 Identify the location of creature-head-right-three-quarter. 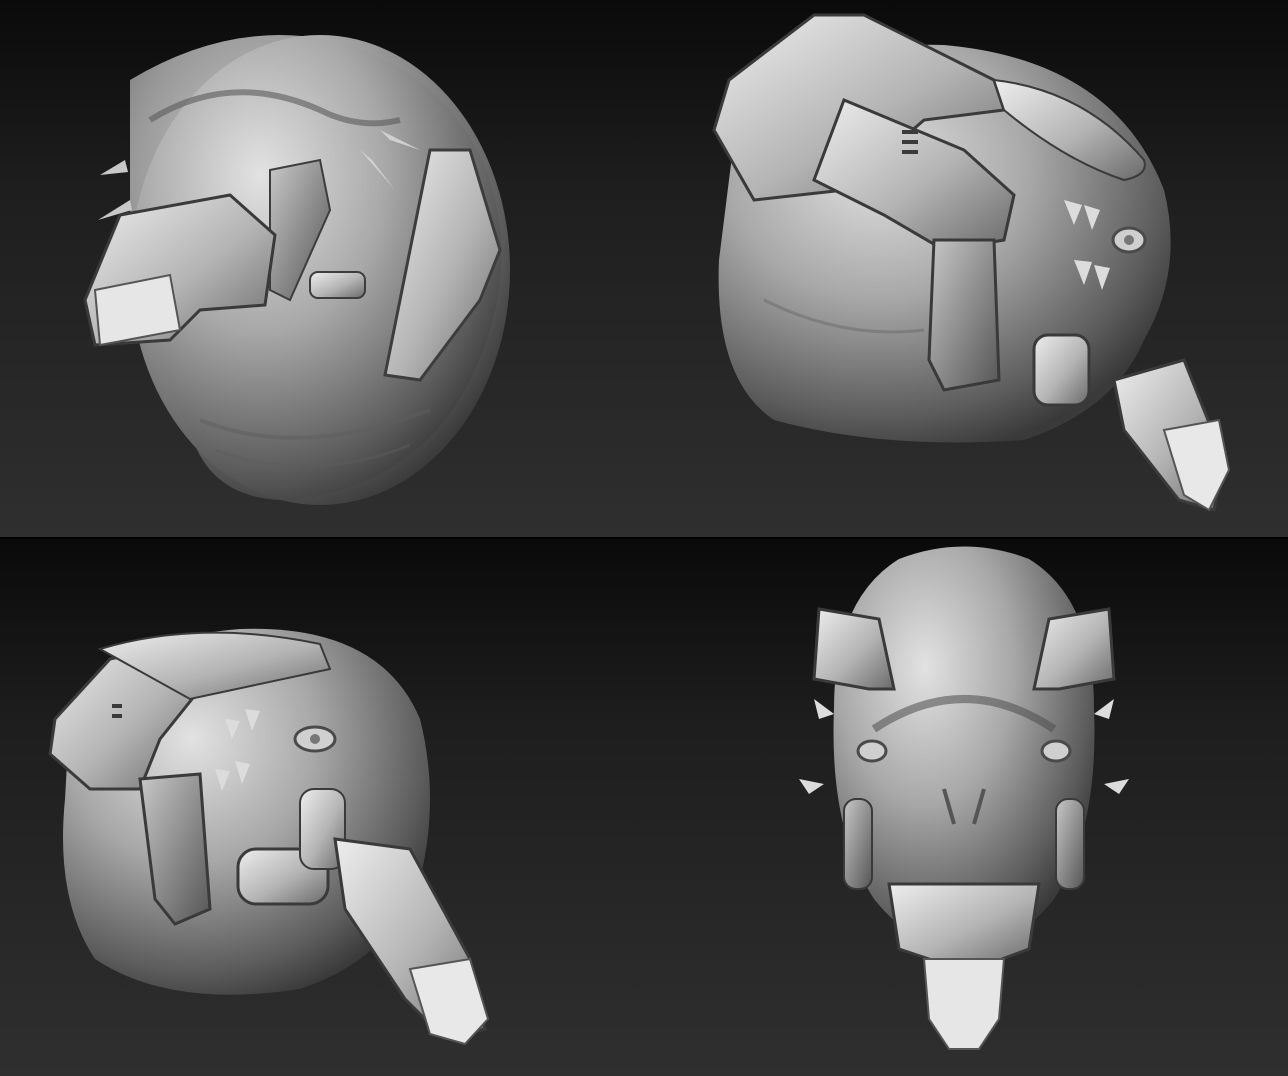
(269, 837).